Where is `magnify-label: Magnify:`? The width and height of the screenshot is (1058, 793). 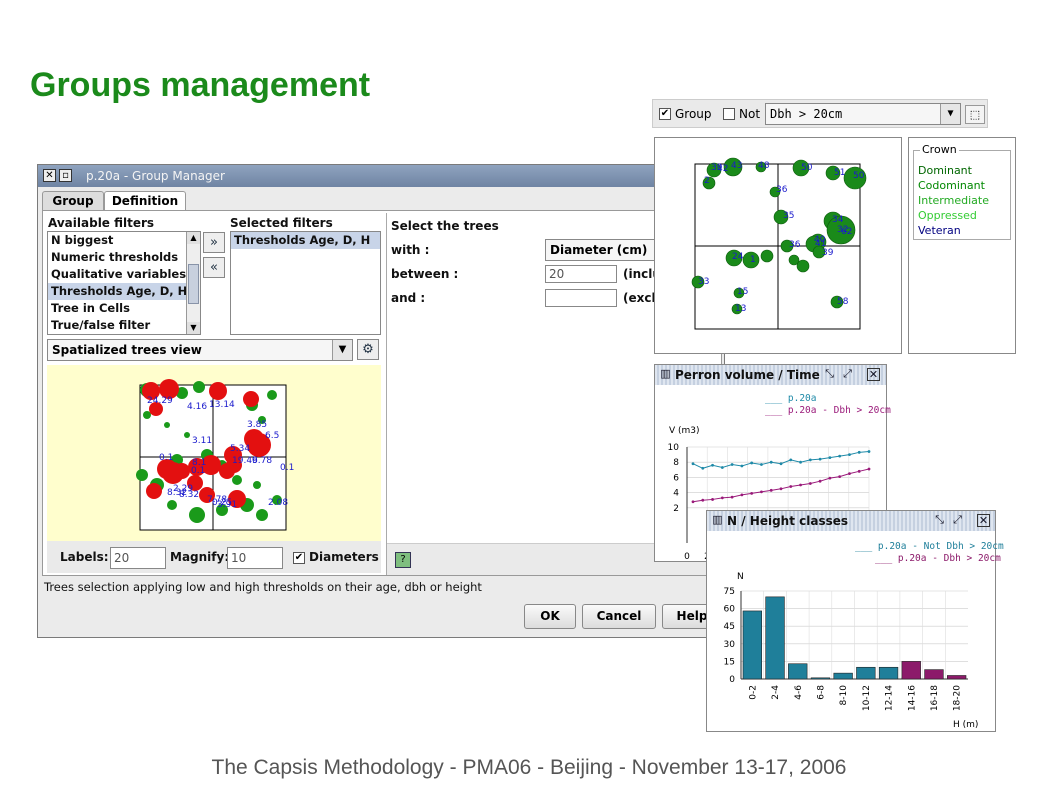
magnify-label: Magnify: is located at coordinates (200, 557).